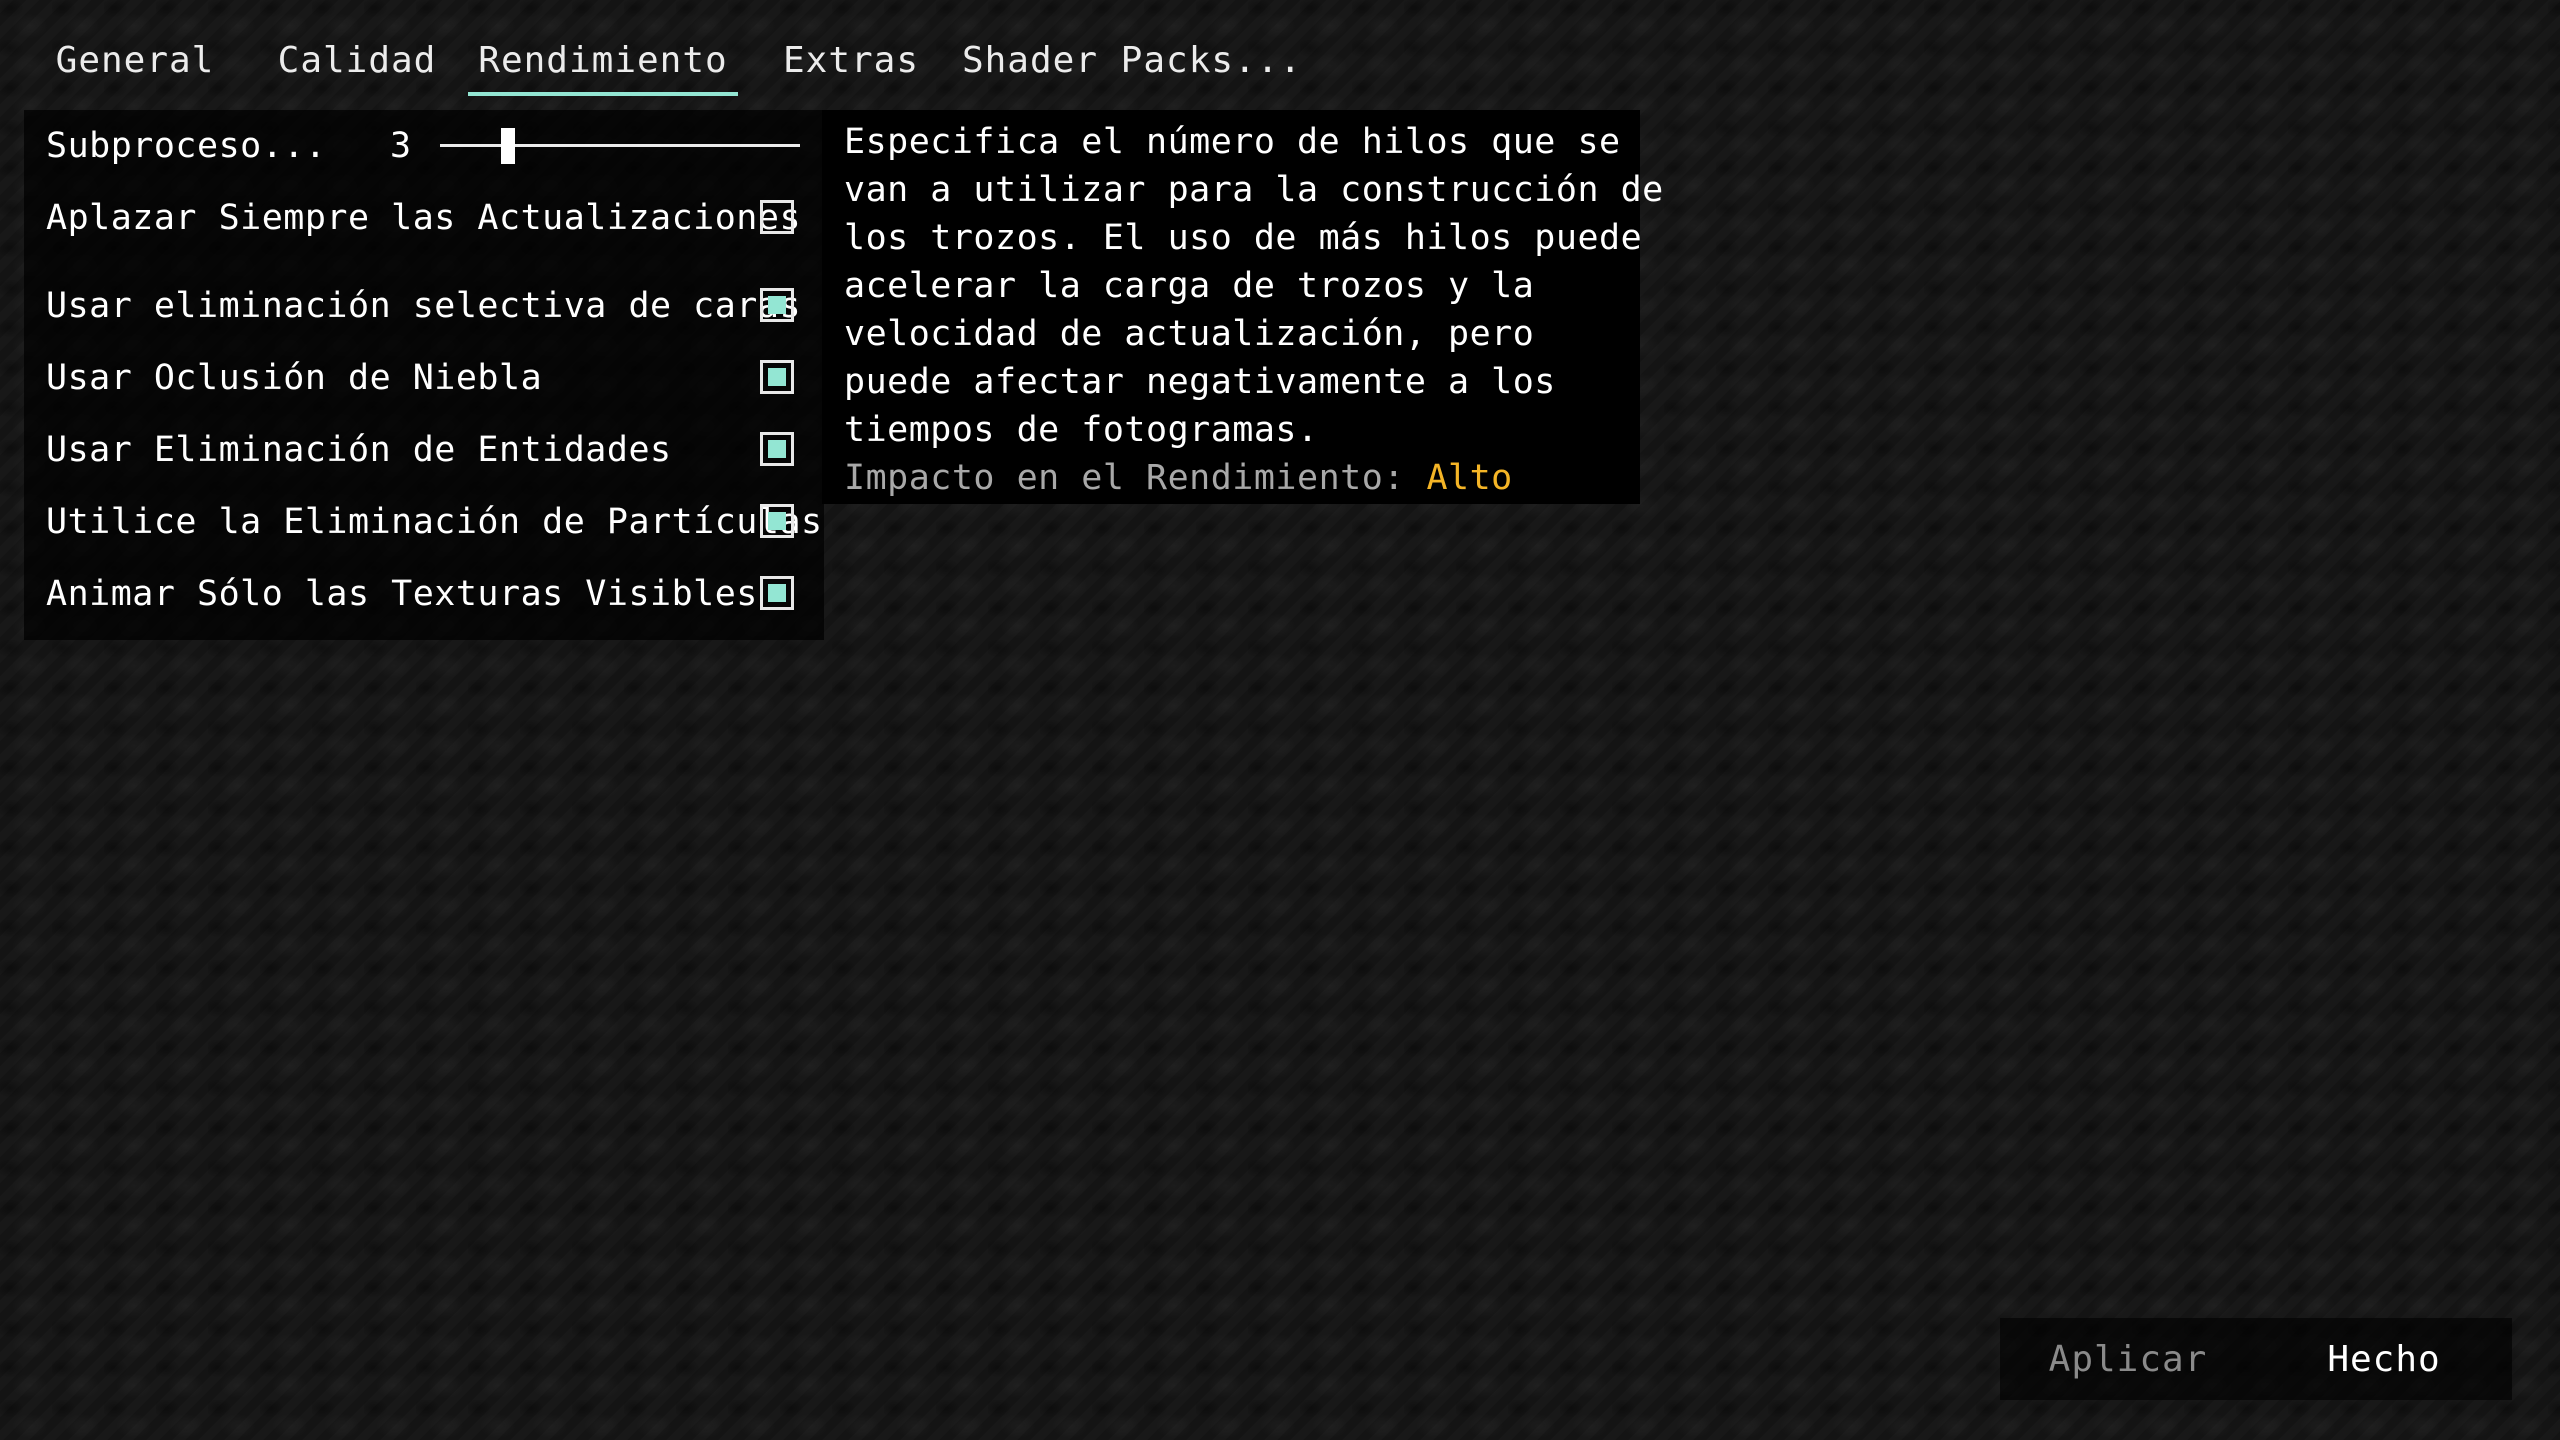 This screenshot has height=1440, width=2560. What do you see at coordinates (777, 305) in the screenshot?
I see `block-face-culling-checkbox` at bounding box center [777, 305].